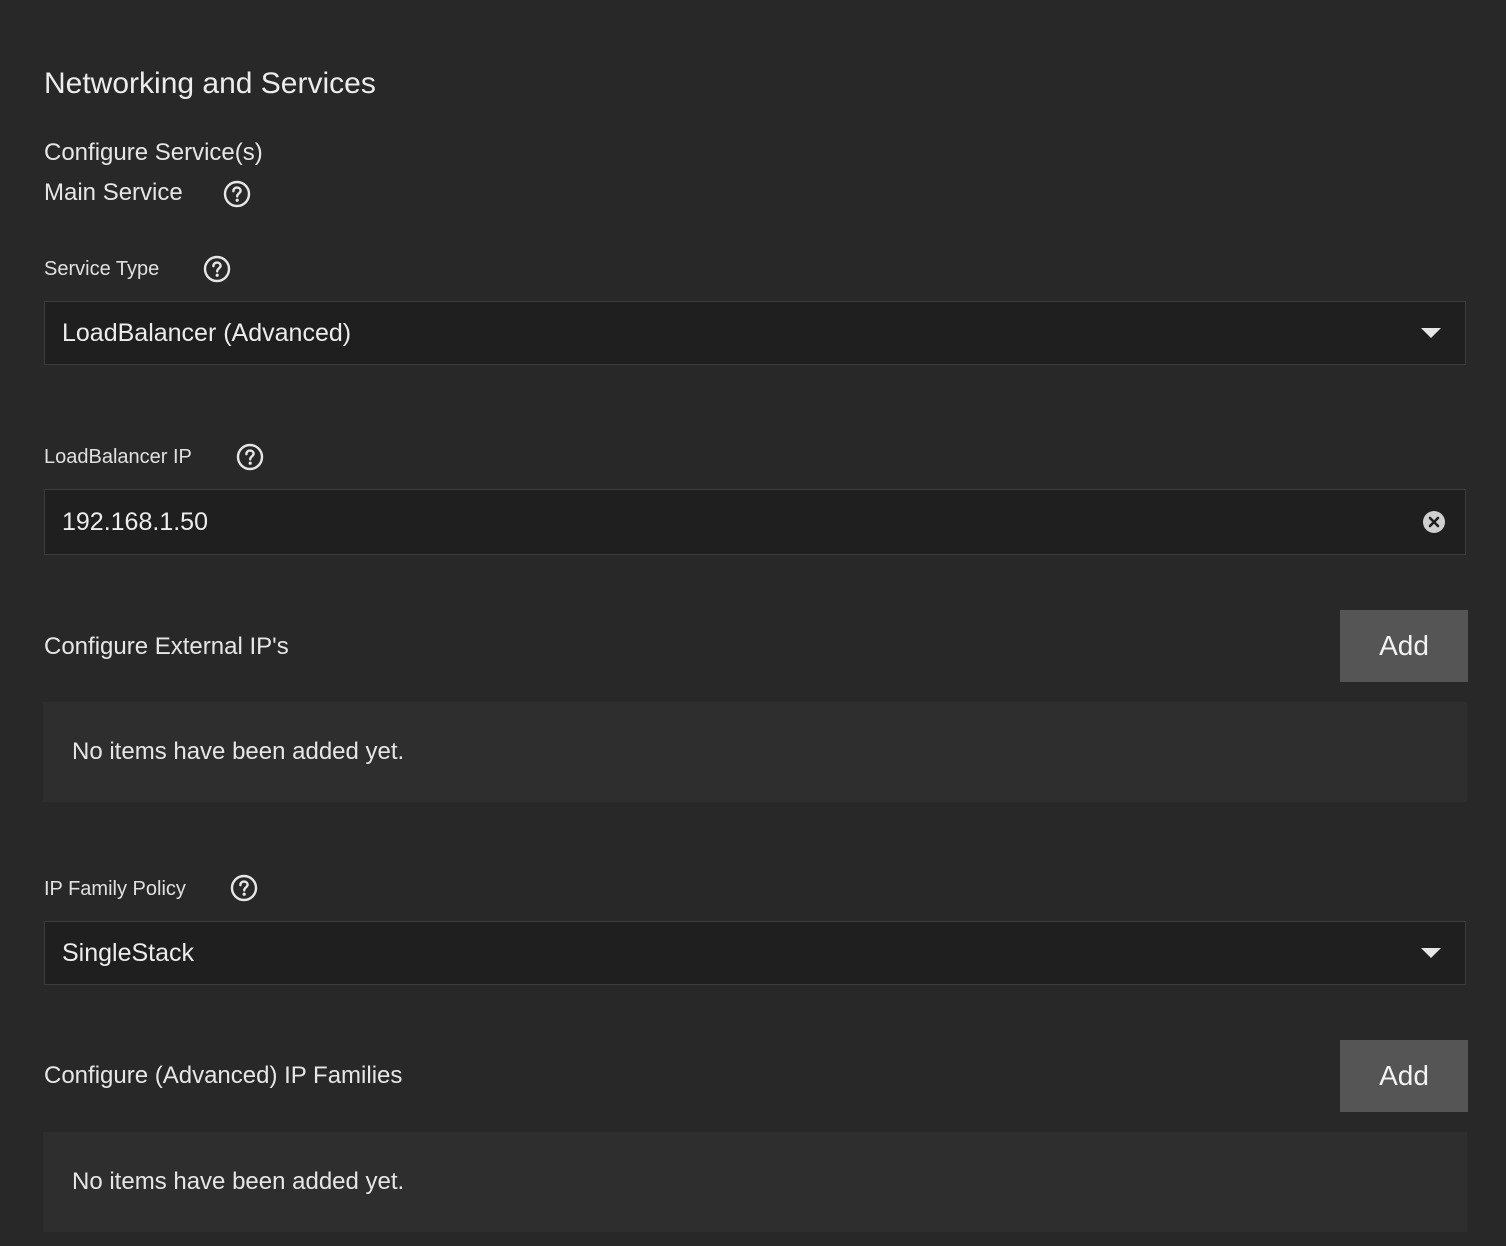  I want to click on configure-services-heading: Configure Service(s), so click(153, 152).